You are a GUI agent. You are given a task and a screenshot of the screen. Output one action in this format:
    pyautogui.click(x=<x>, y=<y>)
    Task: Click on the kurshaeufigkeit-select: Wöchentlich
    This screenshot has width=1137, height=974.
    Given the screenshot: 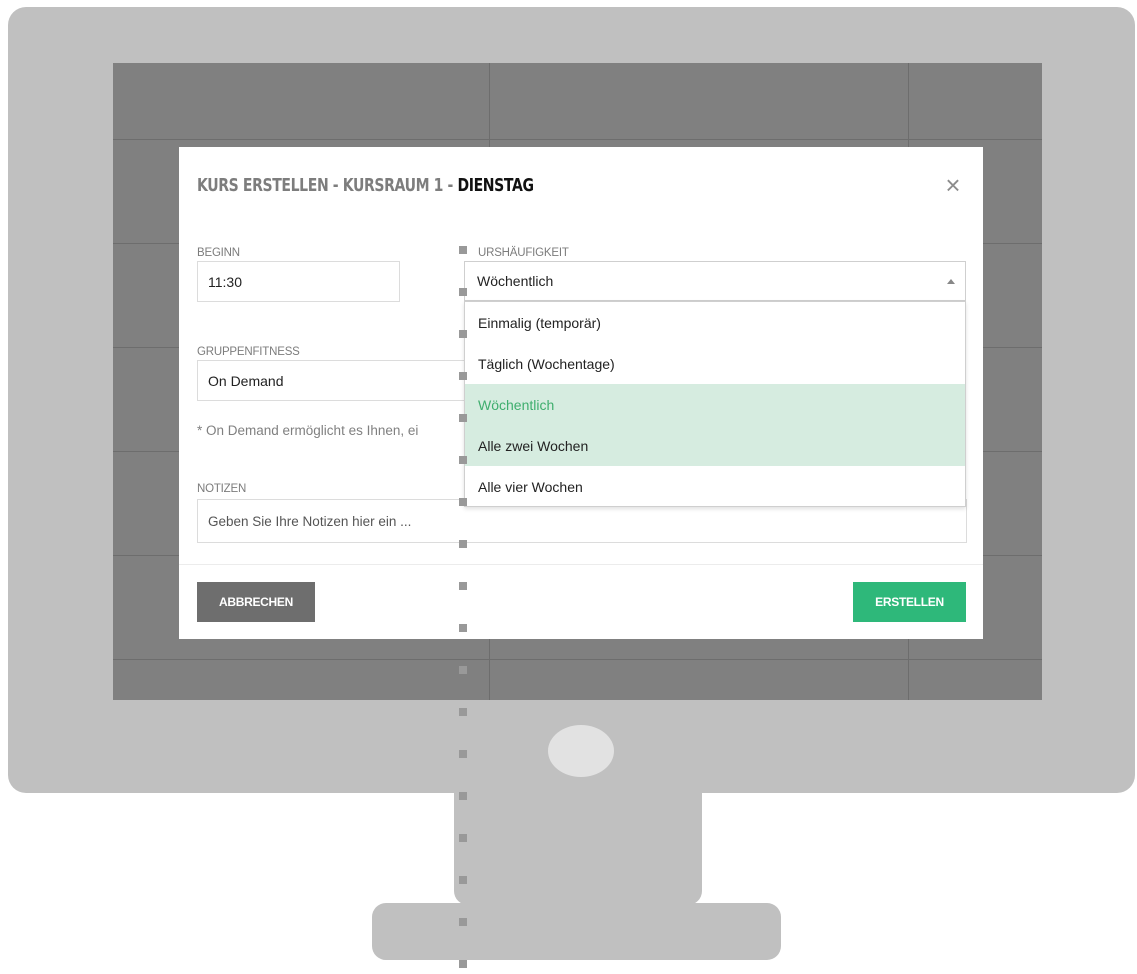 What is the action you would take?
    pyautogui.click(x=715, y=281)
    